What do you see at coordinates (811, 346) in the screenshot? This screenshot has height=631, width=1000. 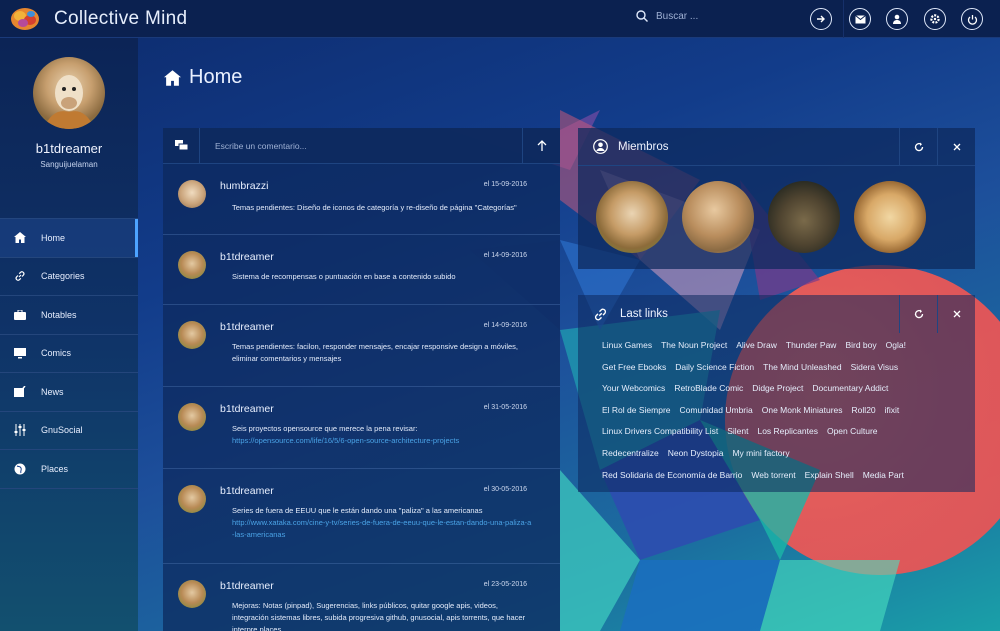 I see `link-item: Thunder Paw` at bounding box center [811, 346].